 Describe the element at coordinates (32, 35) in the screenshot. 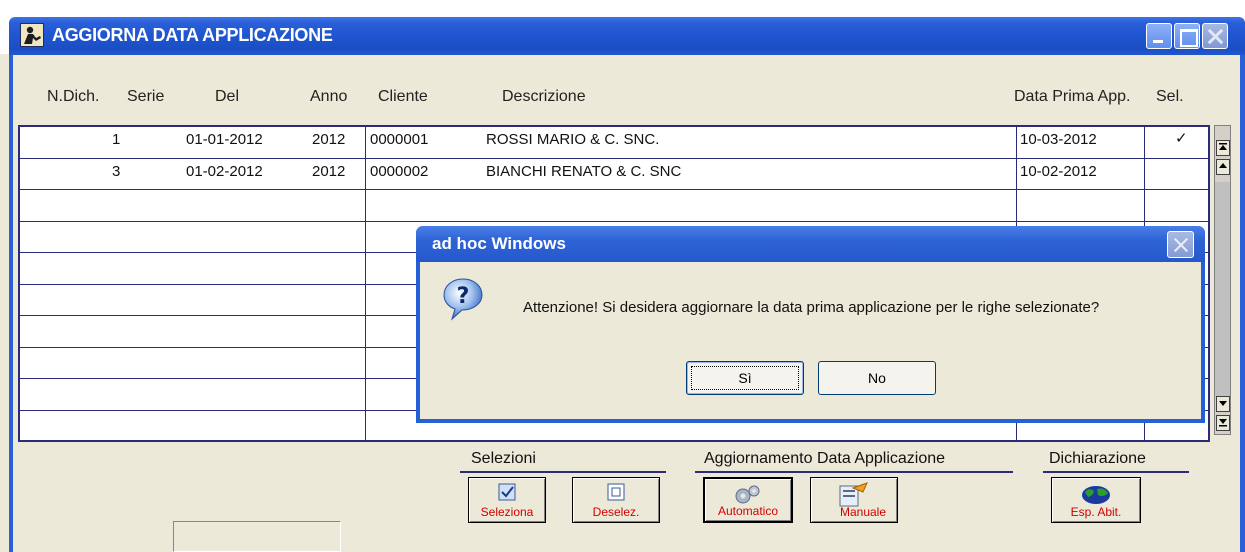

I see `person-icon` at that location.